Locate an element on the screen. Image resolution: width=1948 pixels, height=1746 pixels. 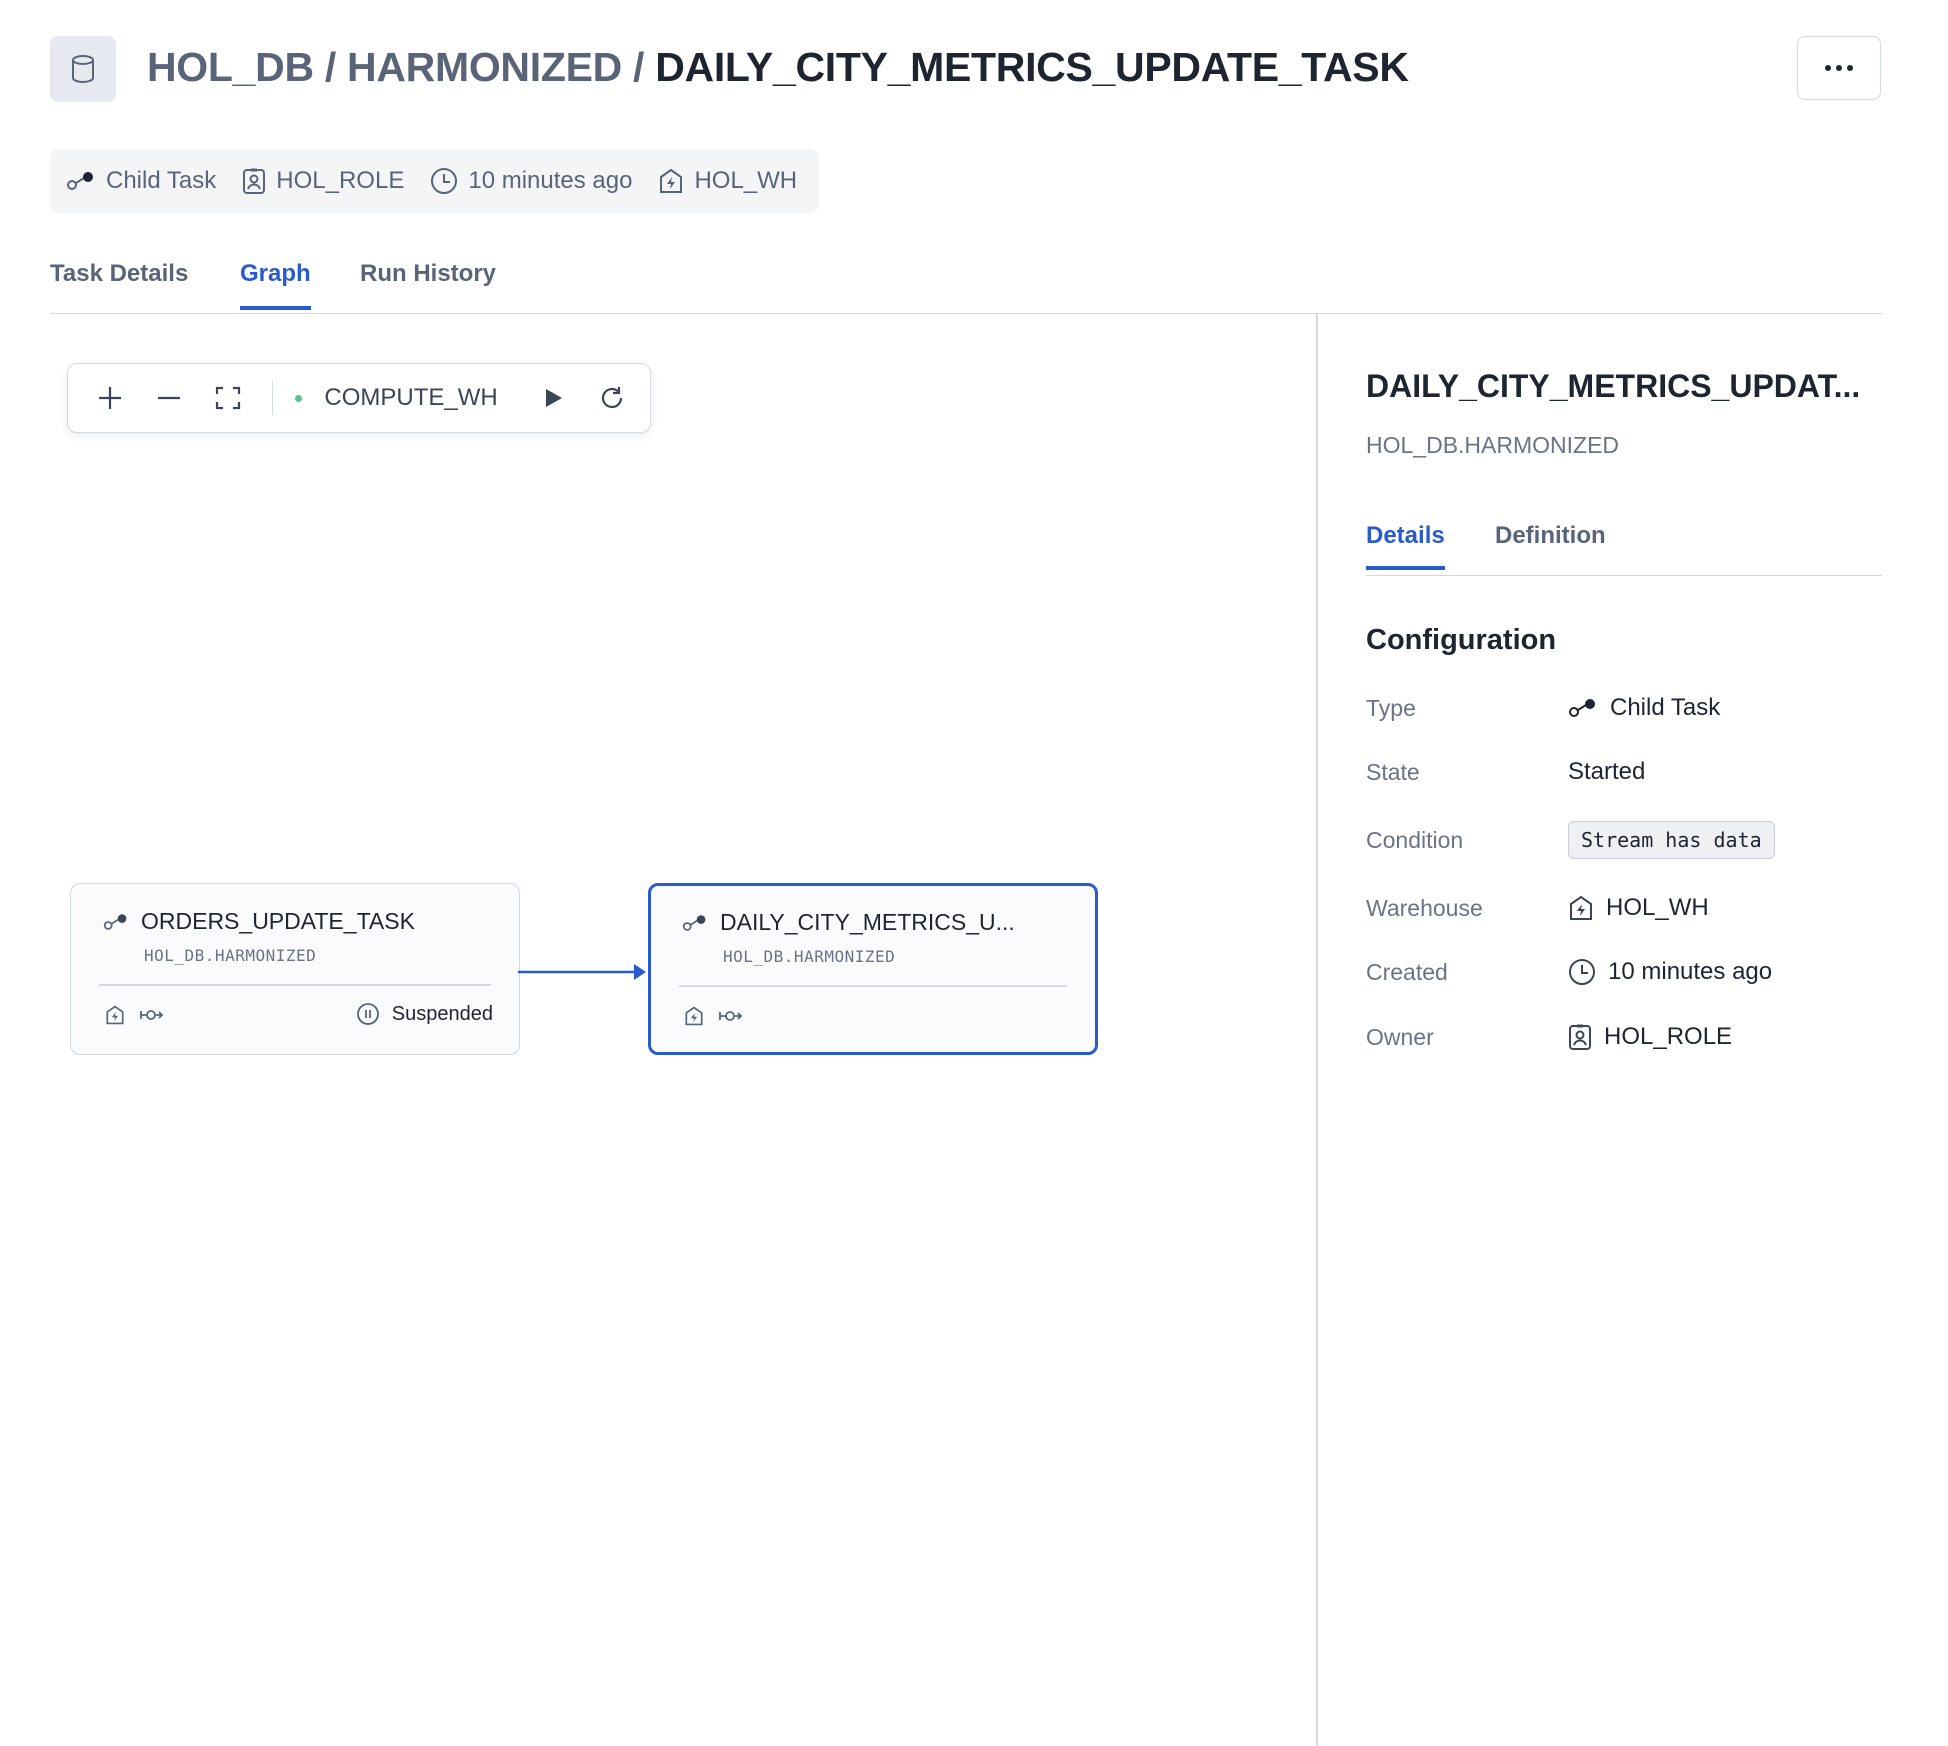
condition-badge: Stream has data is located at coordinates (1671, 840).